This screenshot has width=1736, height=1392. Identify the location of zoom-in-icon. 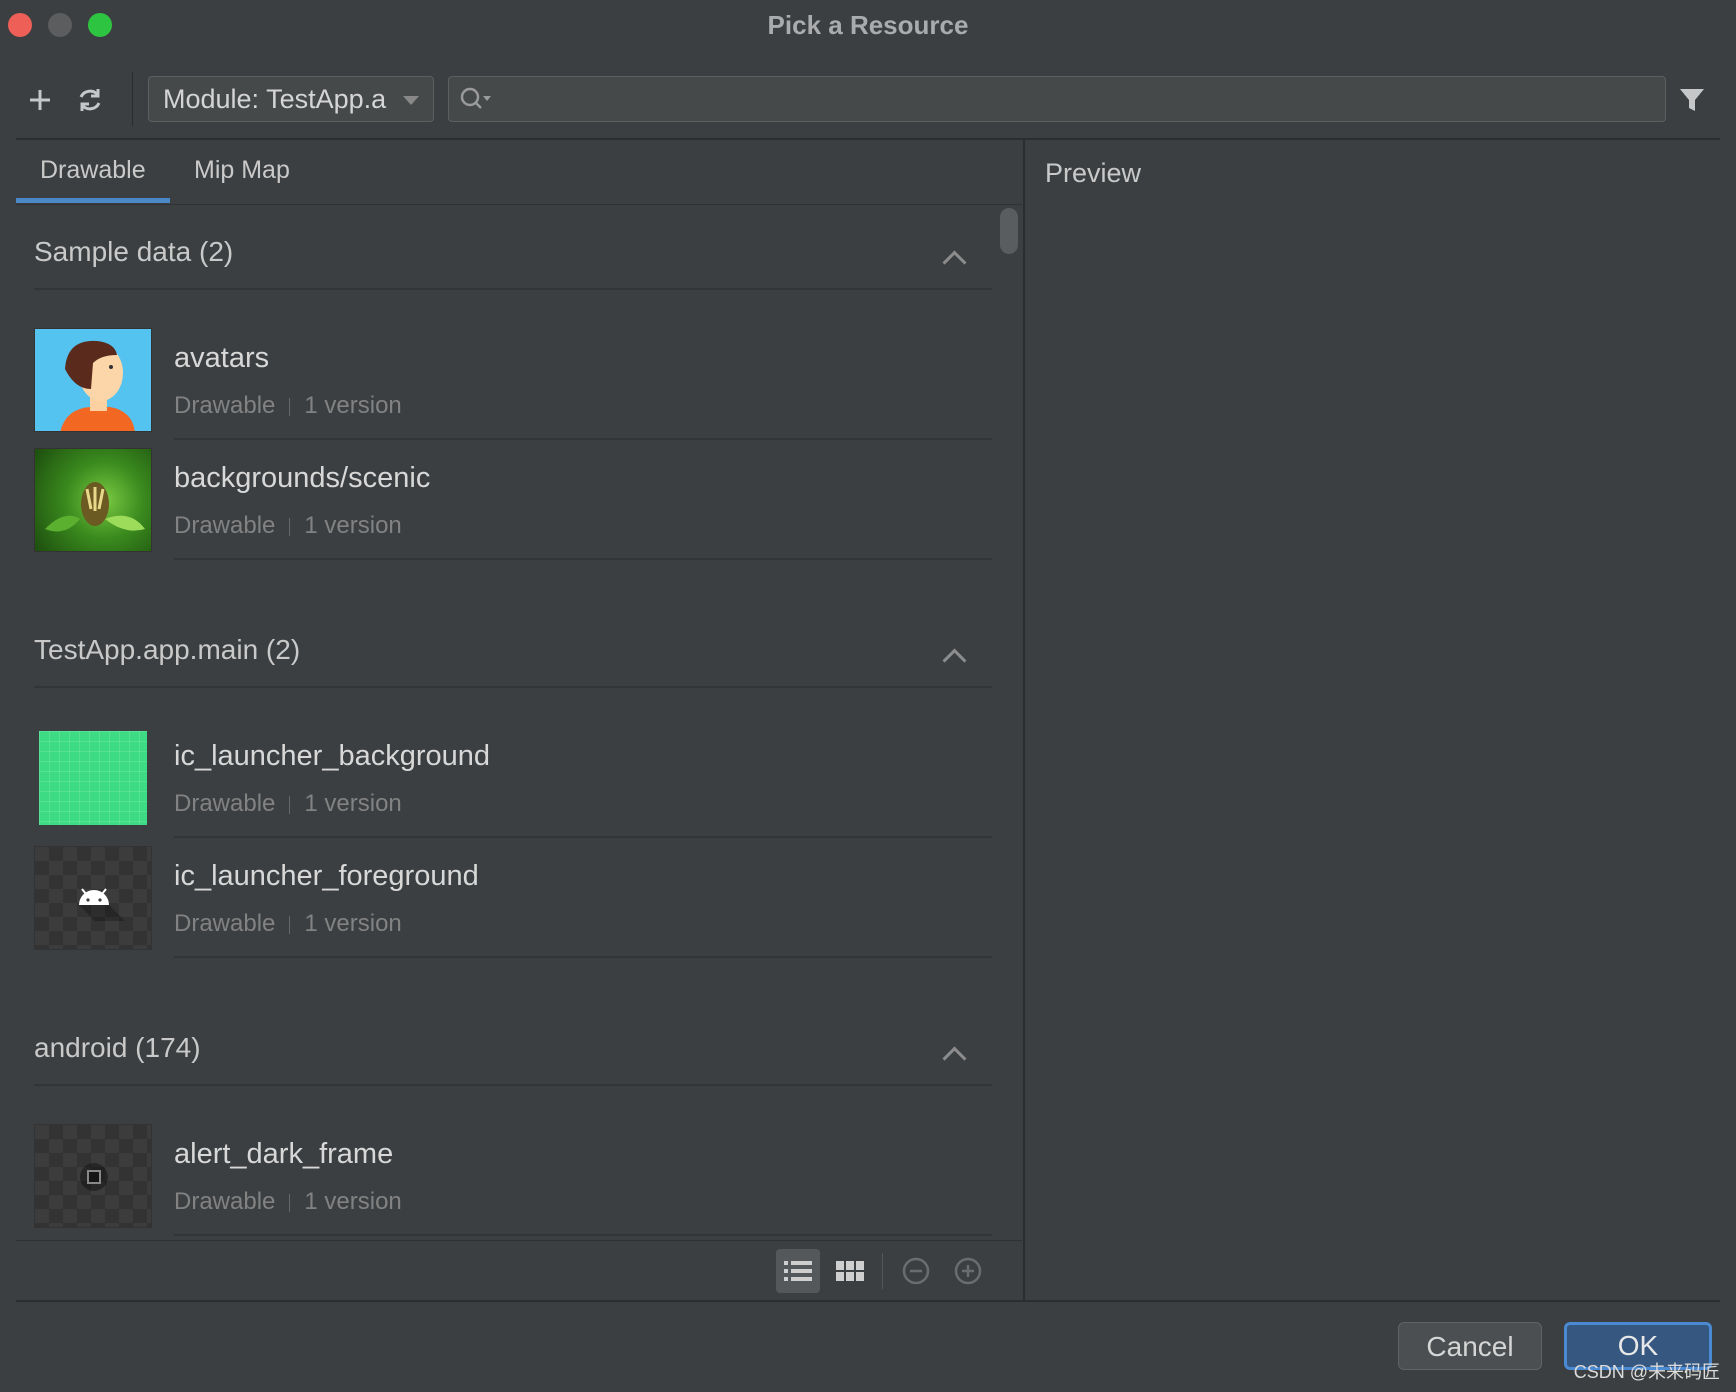
(968, 1271).